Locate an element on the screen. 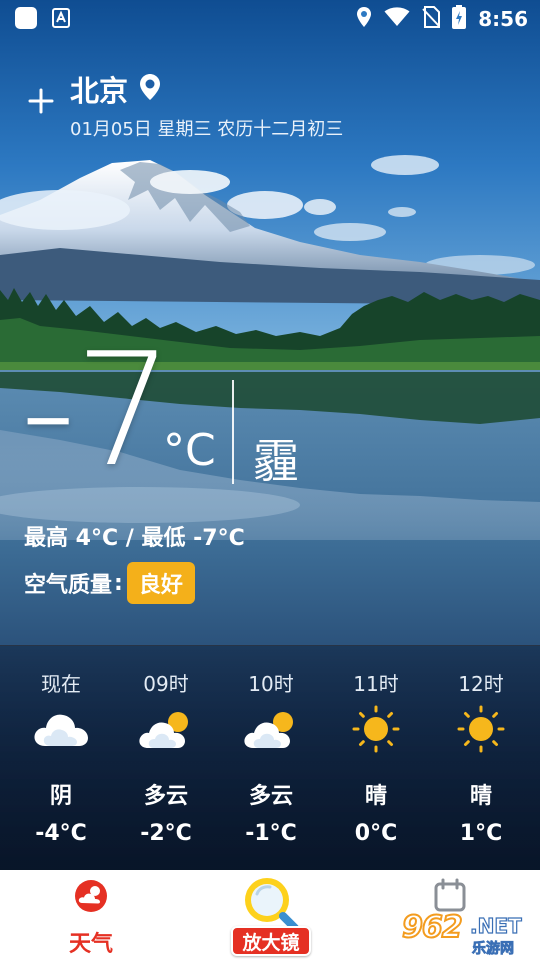 The height and width of the screenshot is (960, 540). no-sim-icon is located at coordinates (431, 19).